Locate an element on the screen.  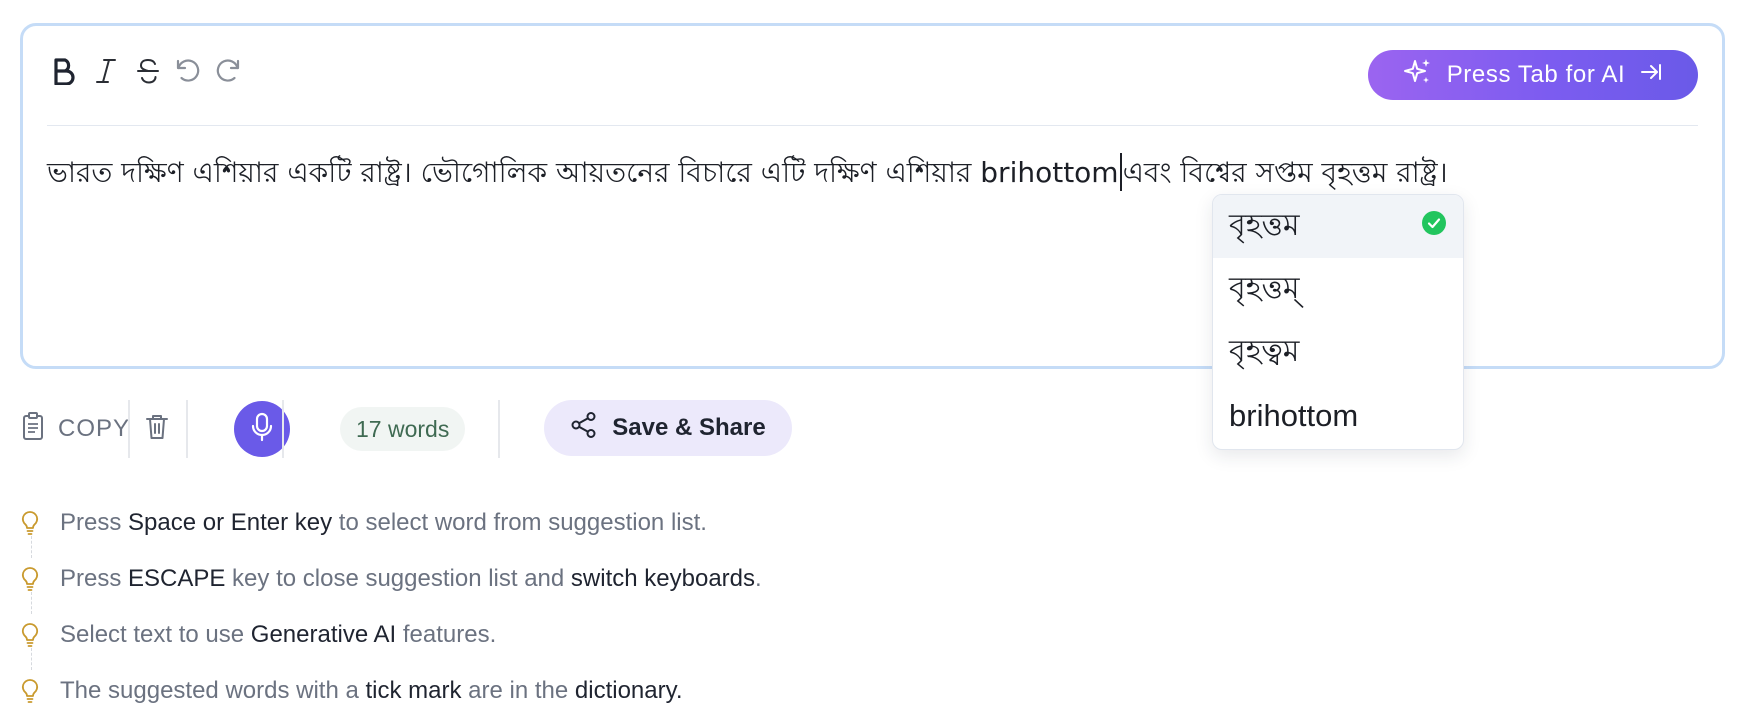
sparkles-icon is located at coordinates (1418, 75).